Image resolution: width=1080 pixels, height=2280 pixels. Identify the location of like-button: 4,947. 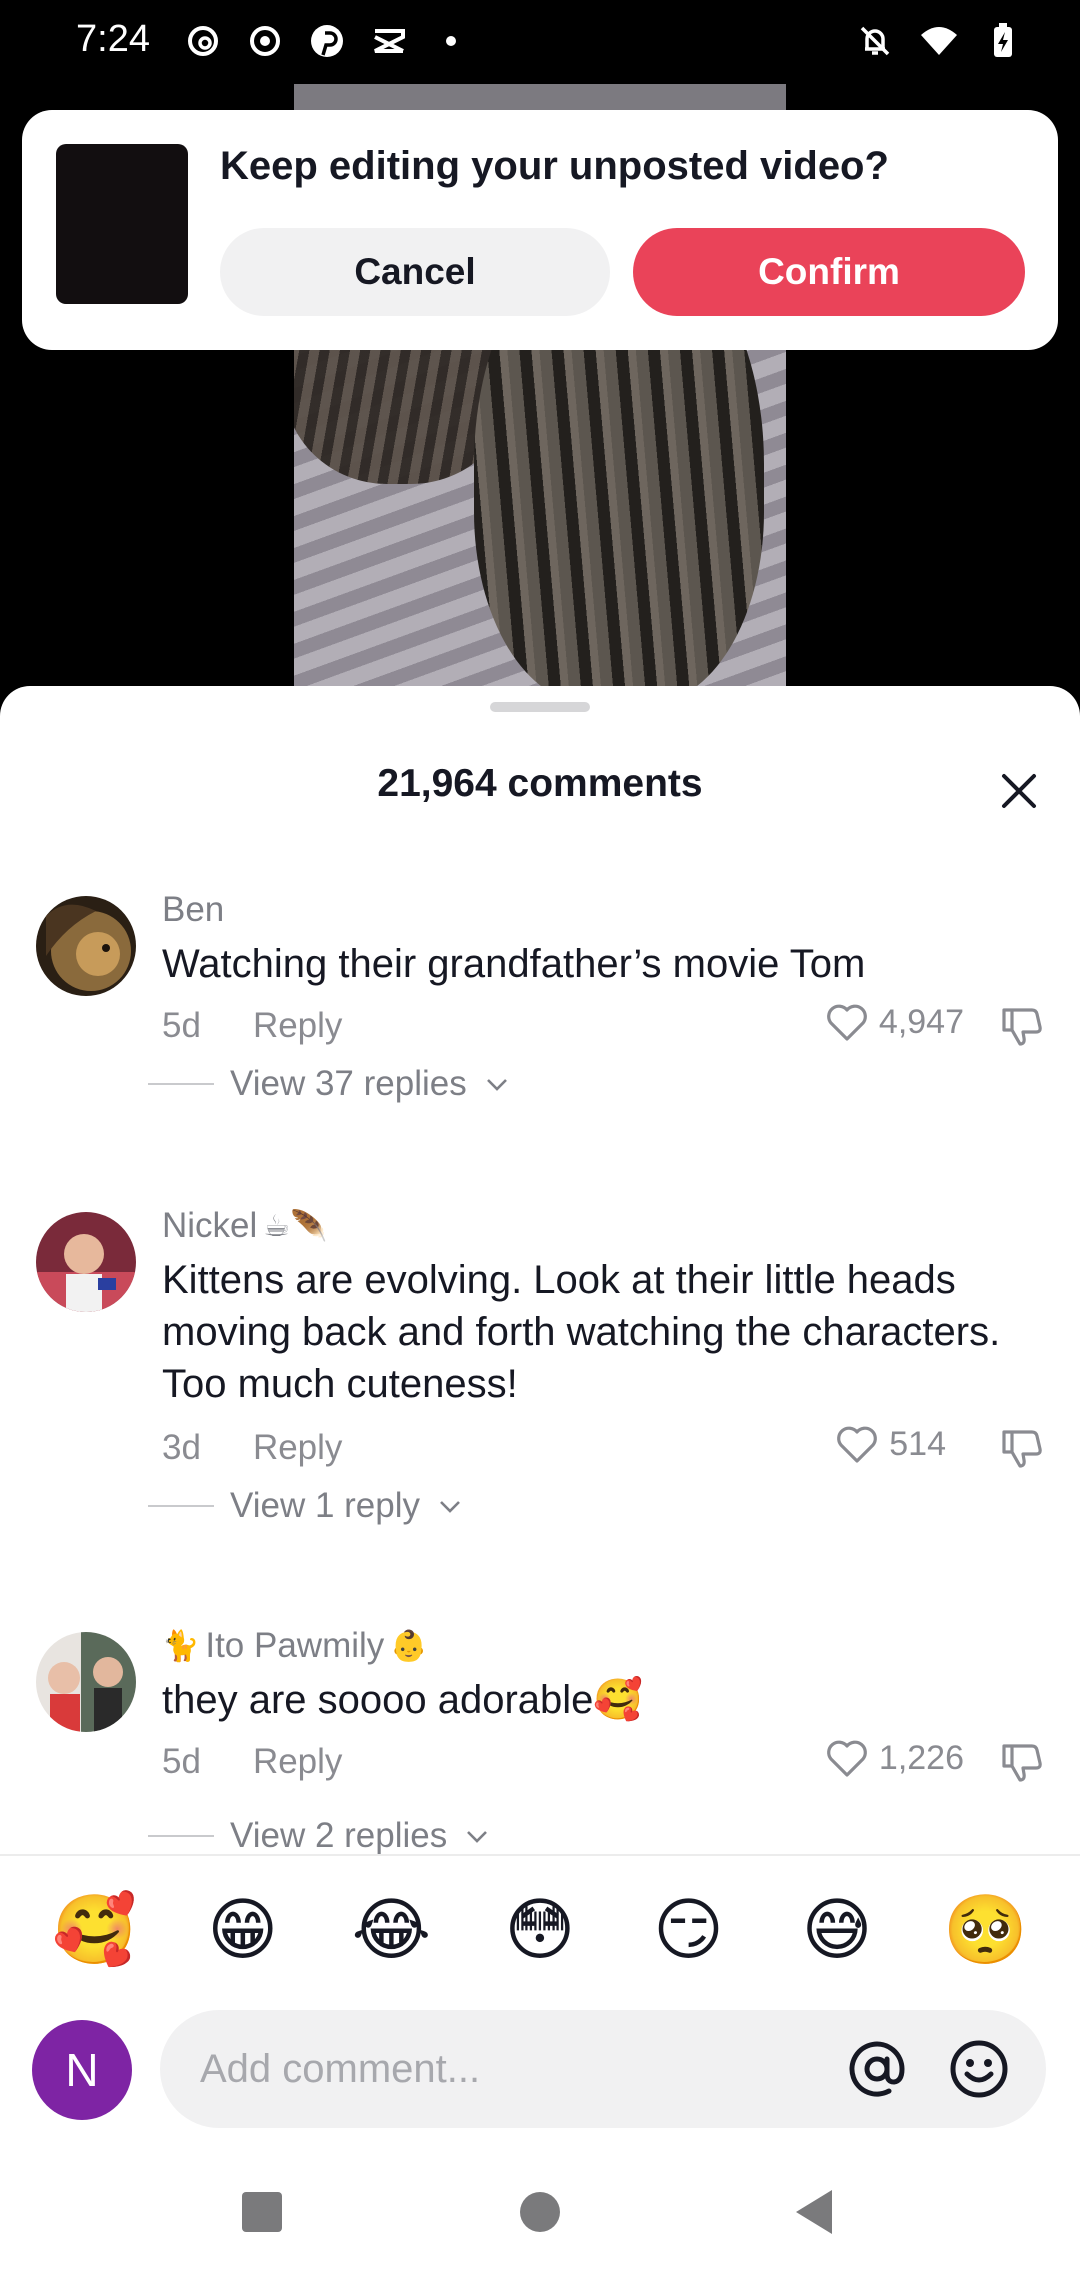
(893, 1022).